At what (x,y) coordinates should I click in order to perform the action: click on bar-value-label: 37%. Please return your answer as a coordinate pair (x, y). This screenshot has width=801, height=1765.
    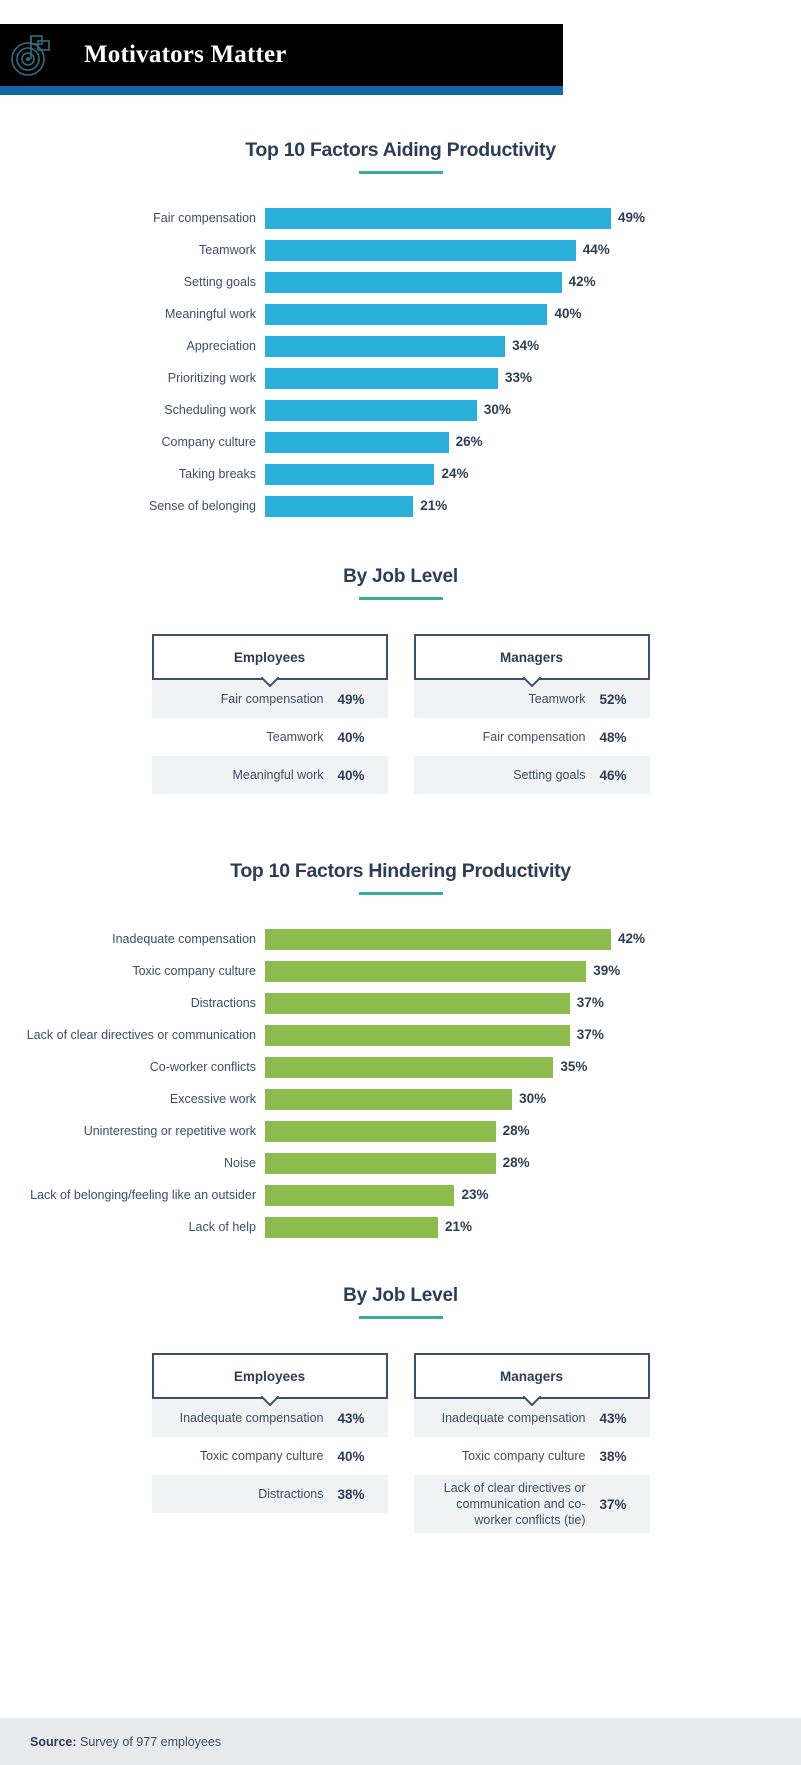
    Looking at the image, I should click on (590, 1003).